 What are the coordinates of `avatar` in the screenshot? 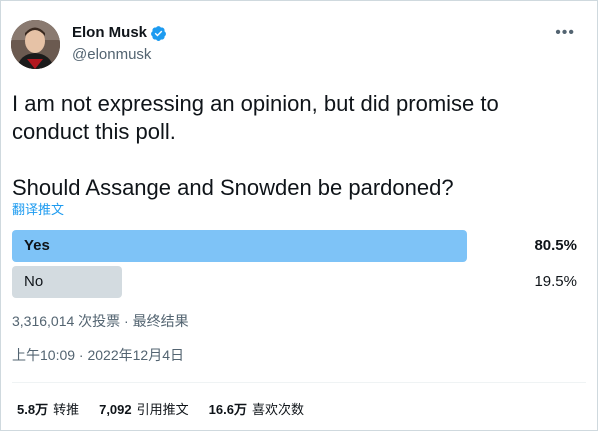 It's located at (35, 44).